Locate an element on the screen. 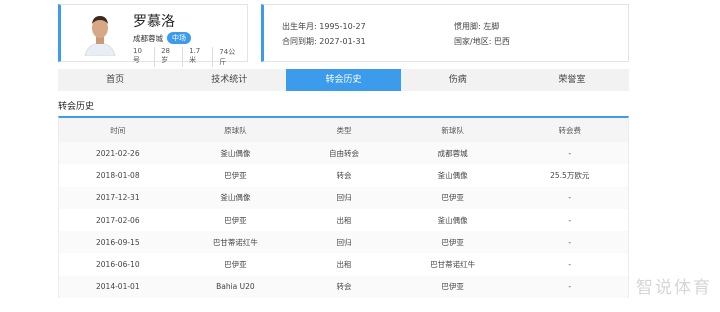 The height and width of the screenshot is (312, 720). table-row: 2016-09-15 巴甘蒂诺红牛 回归 巴伊亚 - is located at coordinates (343, 242).